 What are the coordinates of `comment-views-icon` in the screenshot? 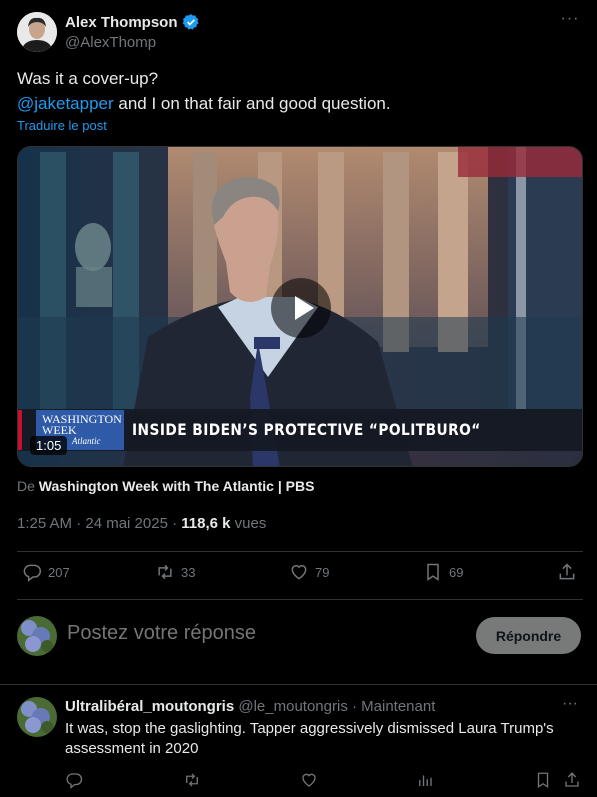 It's located at (425, 780).